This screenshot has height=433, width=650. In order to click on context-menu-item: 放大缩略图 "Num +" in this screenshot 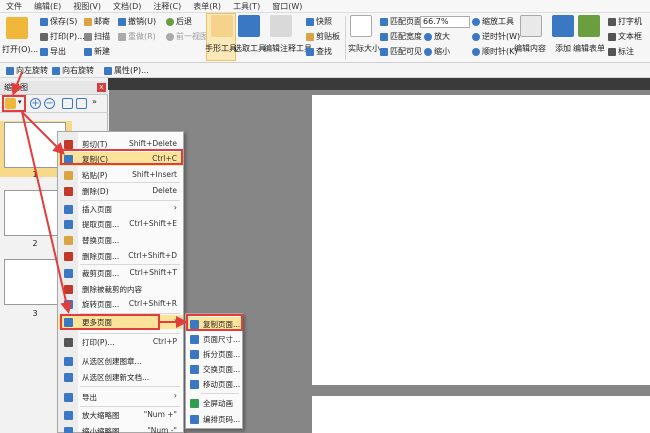, I will do `click(120, 415)`.